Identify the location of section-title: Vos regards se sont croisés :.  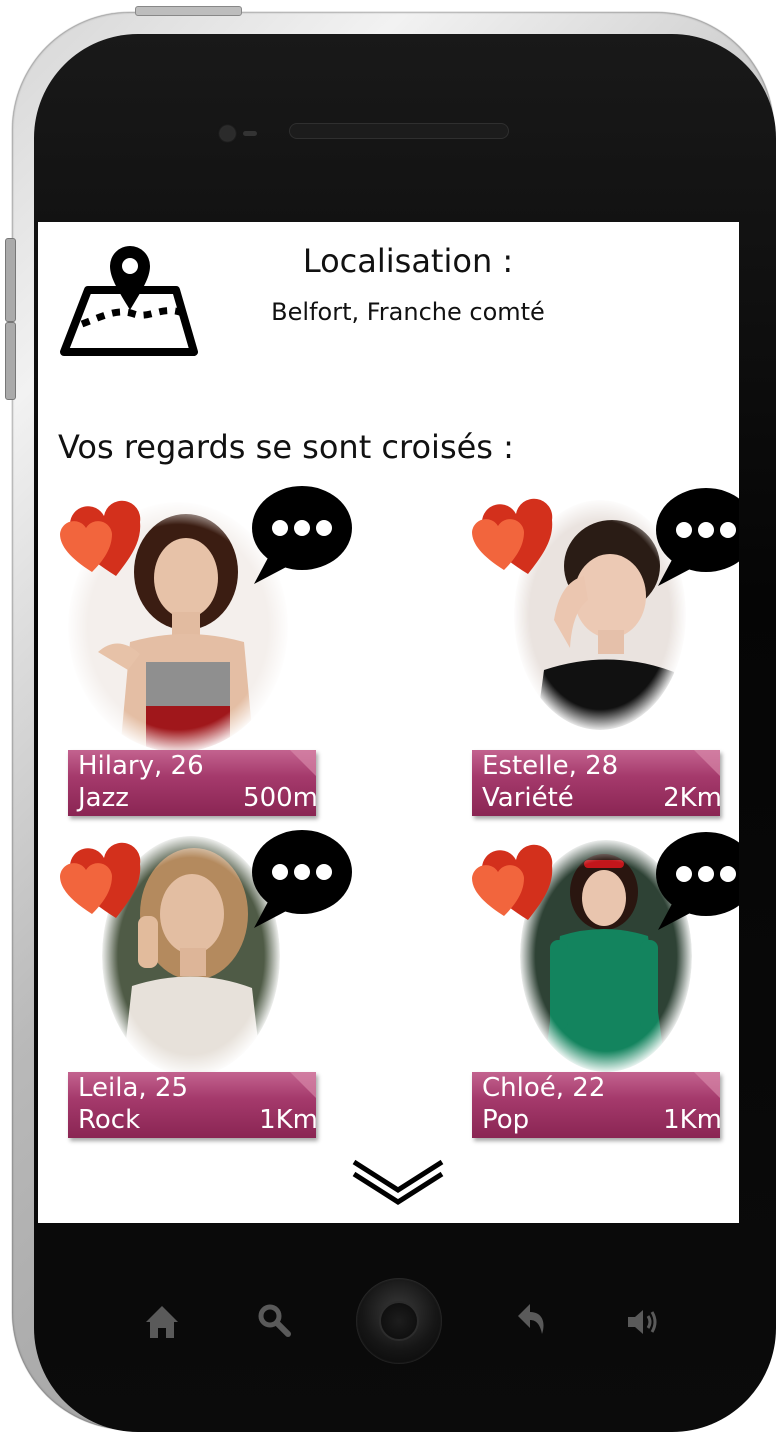
(286, 447).